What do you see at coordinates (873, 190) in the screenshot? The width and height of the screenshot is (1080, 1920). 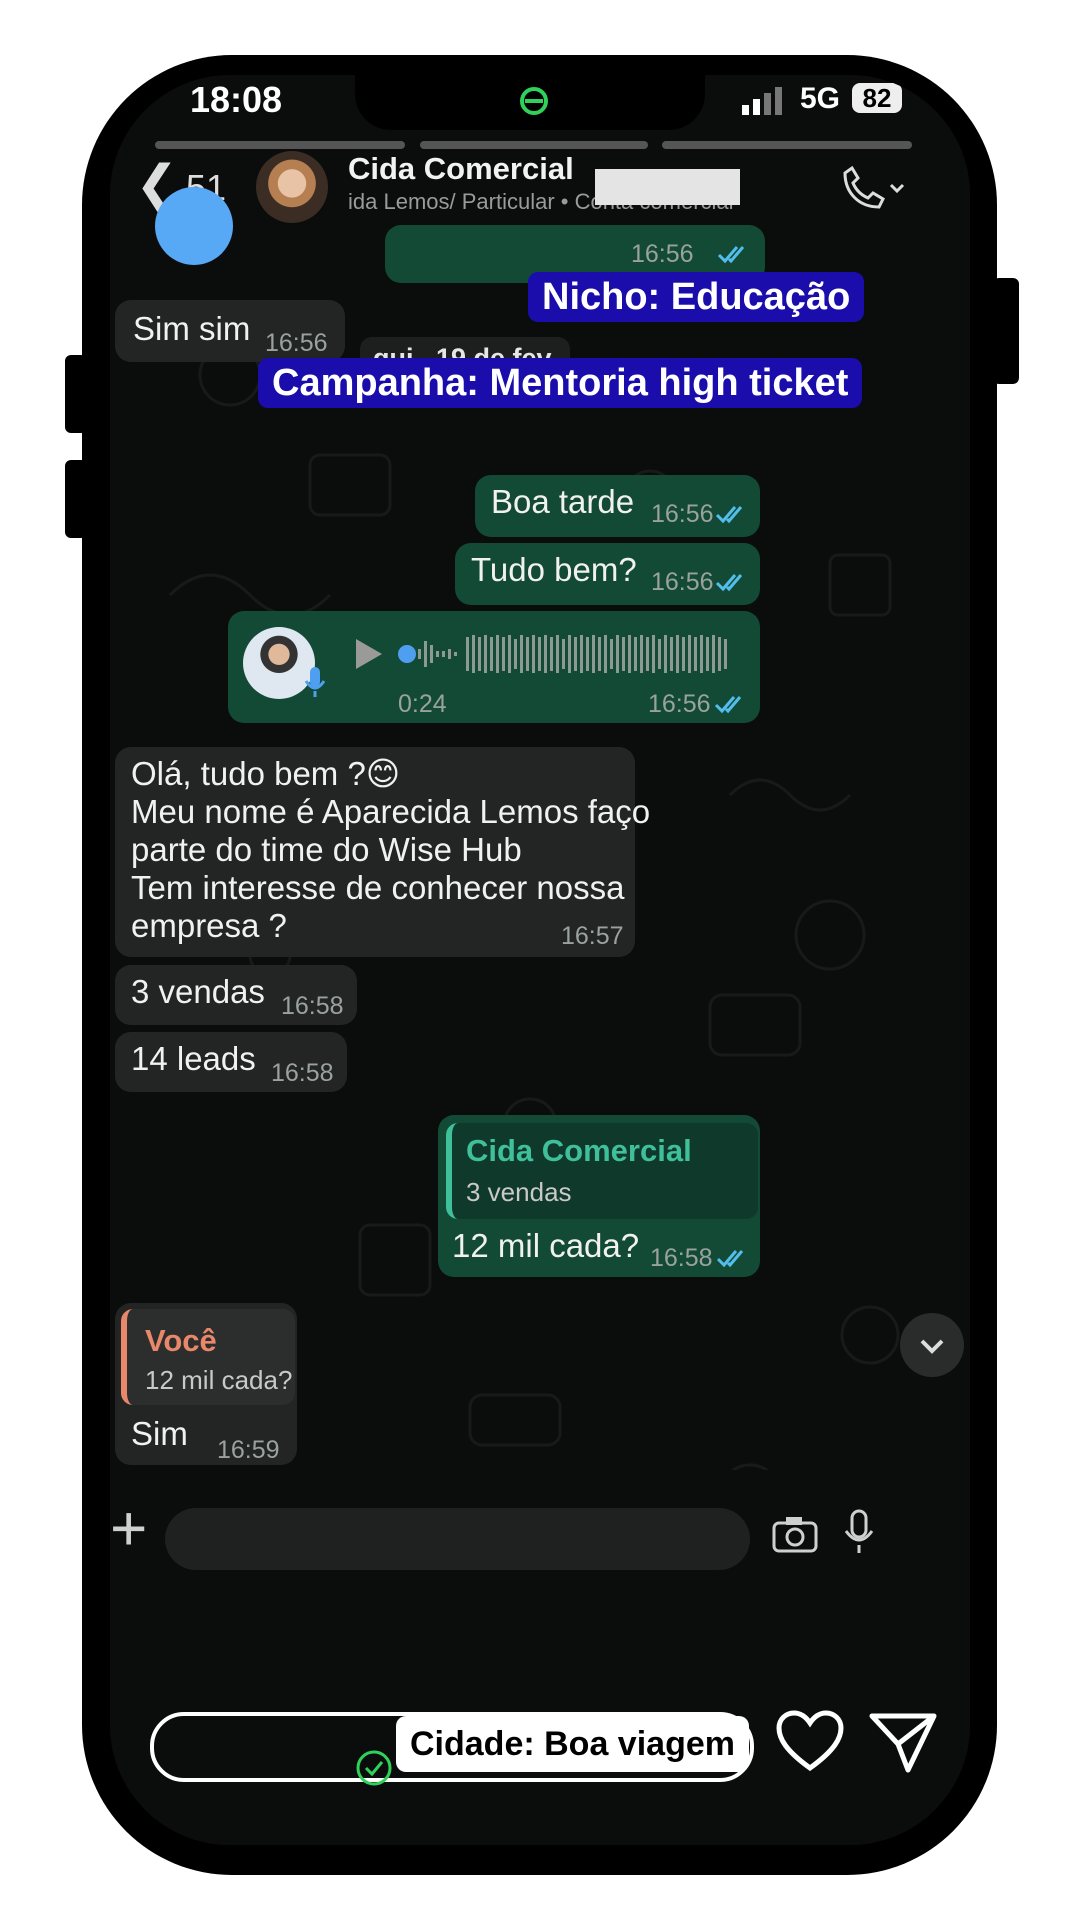 I see `phone-call-icon` at bounding box center [873, 190].